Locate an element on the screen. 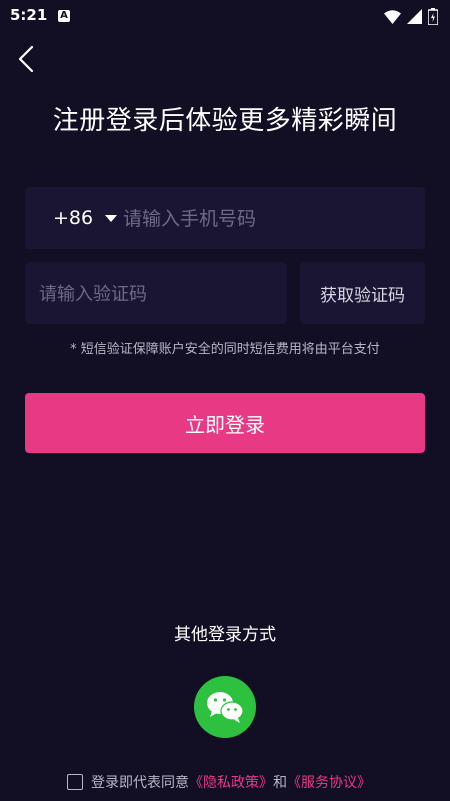 This screenshot has width=450, height=801. verification-code-input is located at coordinates (159, 294).